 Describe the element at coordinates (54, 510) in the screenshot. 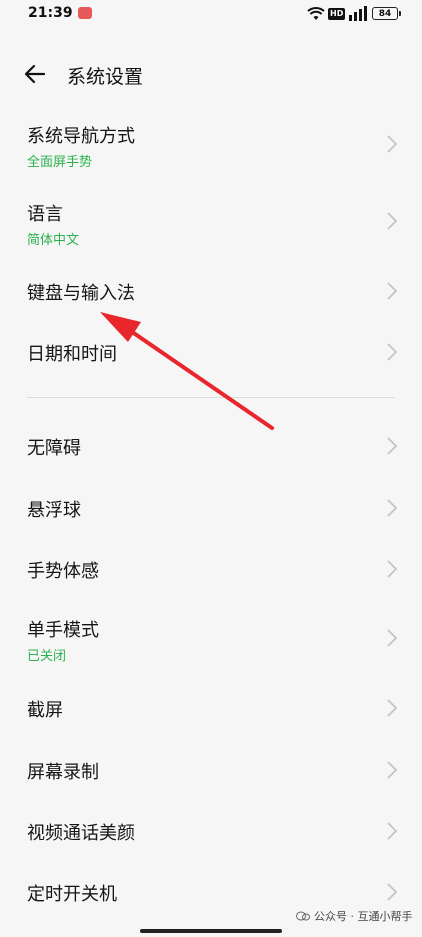

I see `item-title: 悬浮球` at that location.